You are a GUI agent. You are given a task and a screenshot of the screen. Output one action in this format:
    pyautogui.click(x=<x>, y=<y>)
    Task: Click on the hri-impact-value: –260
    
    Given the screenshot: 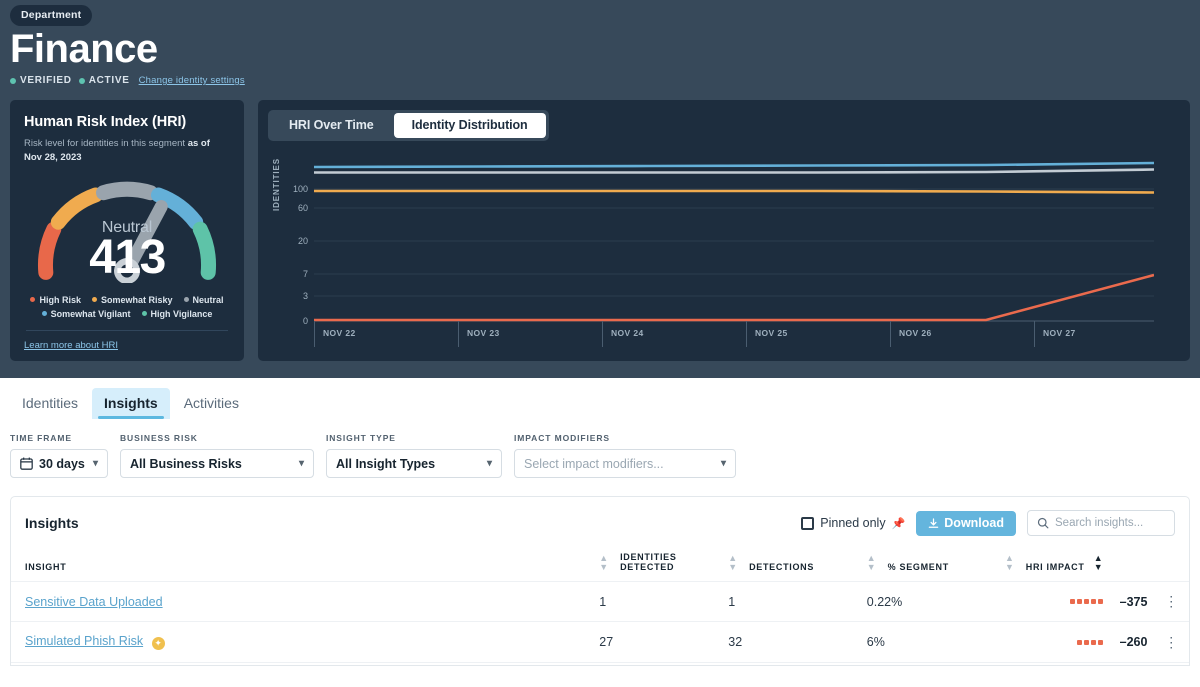 What is the action you would take?
    pyautogui.click(x=1133, y=642)
    